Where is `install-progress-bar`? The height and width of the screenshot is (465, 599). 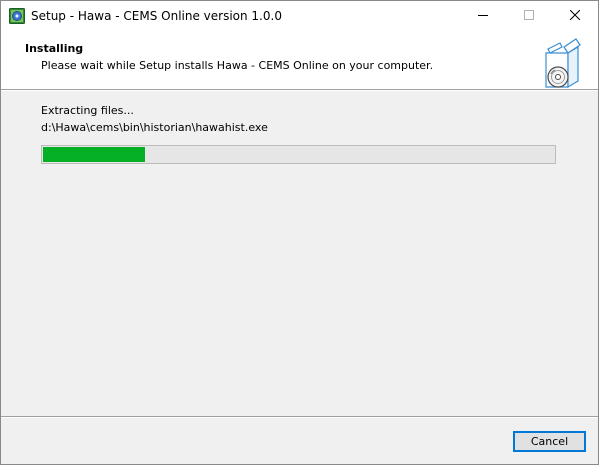 install-progress-bar is located at coordinates (298, 154).